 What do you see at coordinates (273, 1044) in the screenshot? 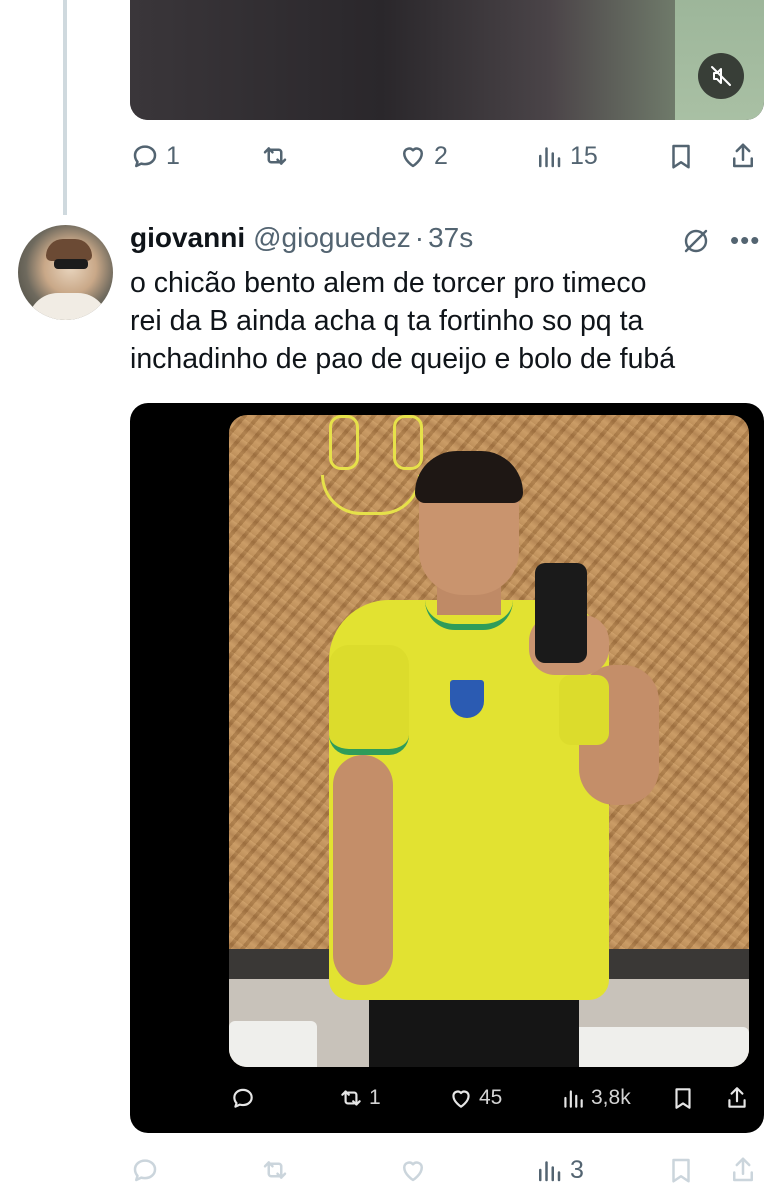
I see `sink-left` at bounding box center [273, 1044].